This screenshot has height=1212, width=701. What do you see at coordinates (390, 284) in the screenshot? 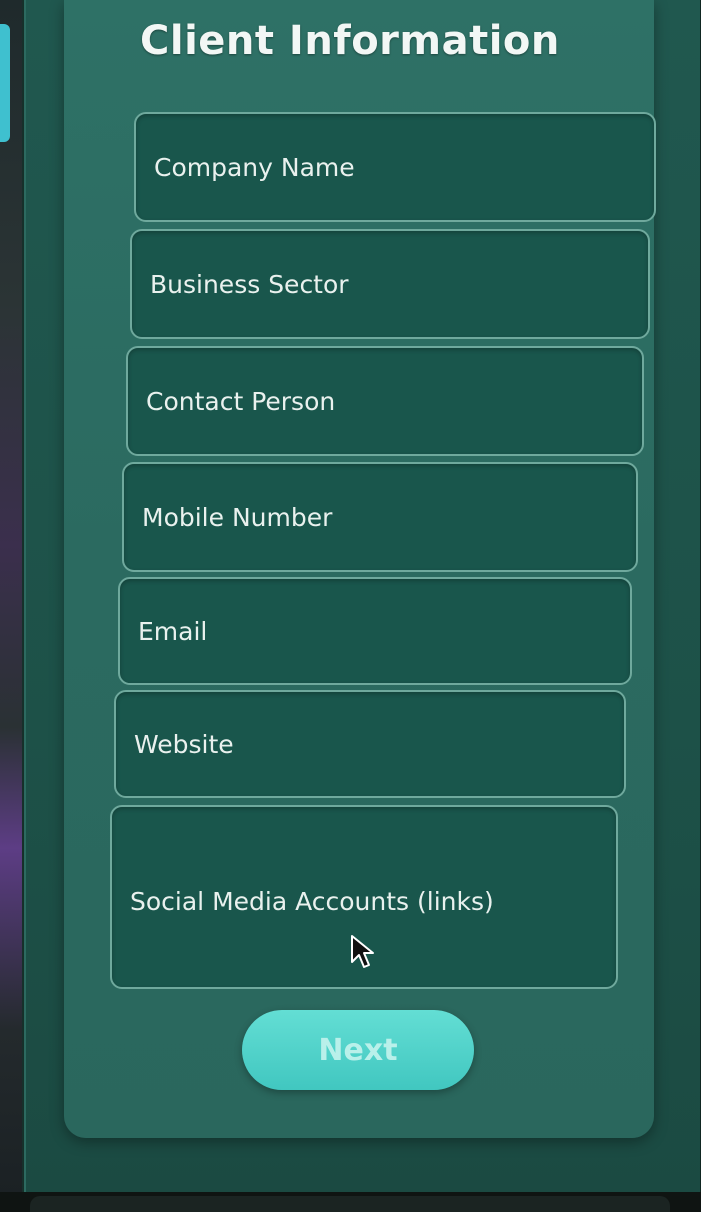
I see `business-sector-field: Business Sector` at bounding box center [390, 284].